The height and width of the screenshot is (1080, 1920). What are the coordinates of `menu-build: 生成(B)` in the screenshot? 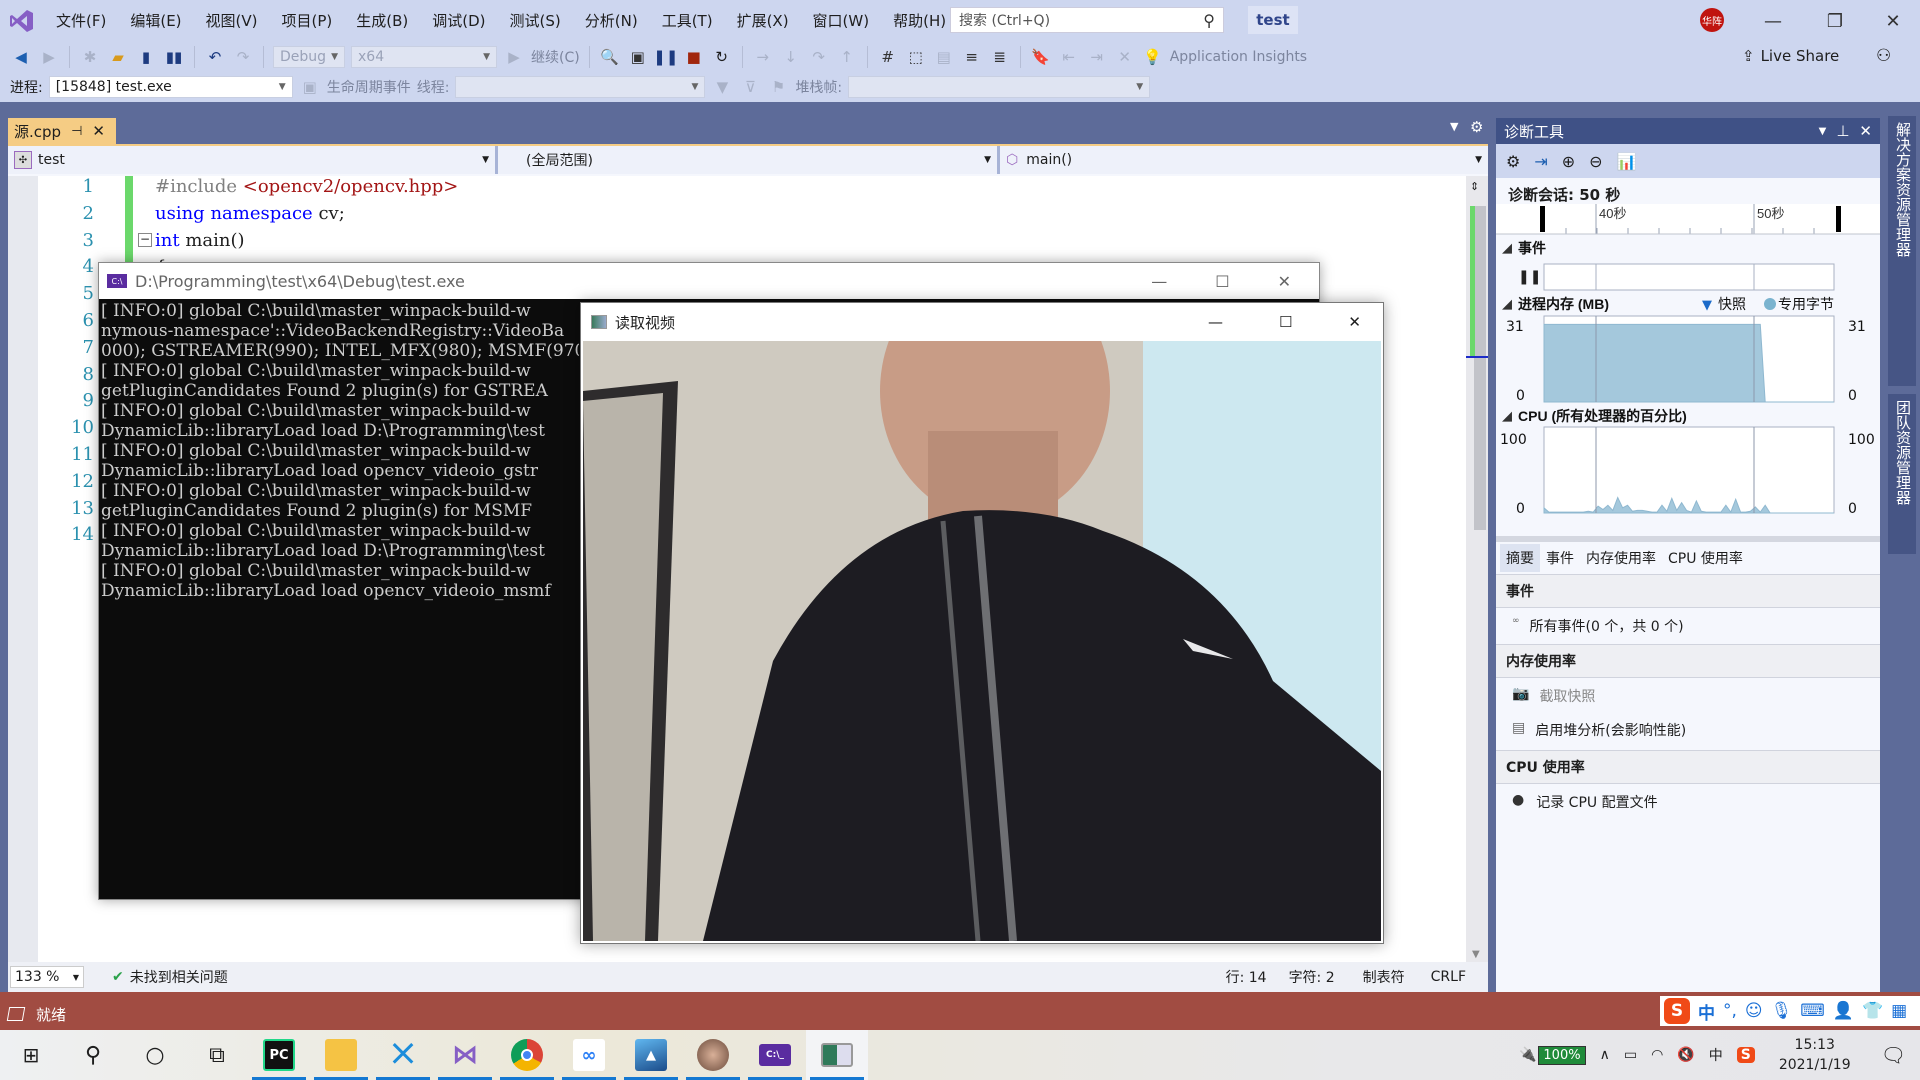 It's located at (382, 21).